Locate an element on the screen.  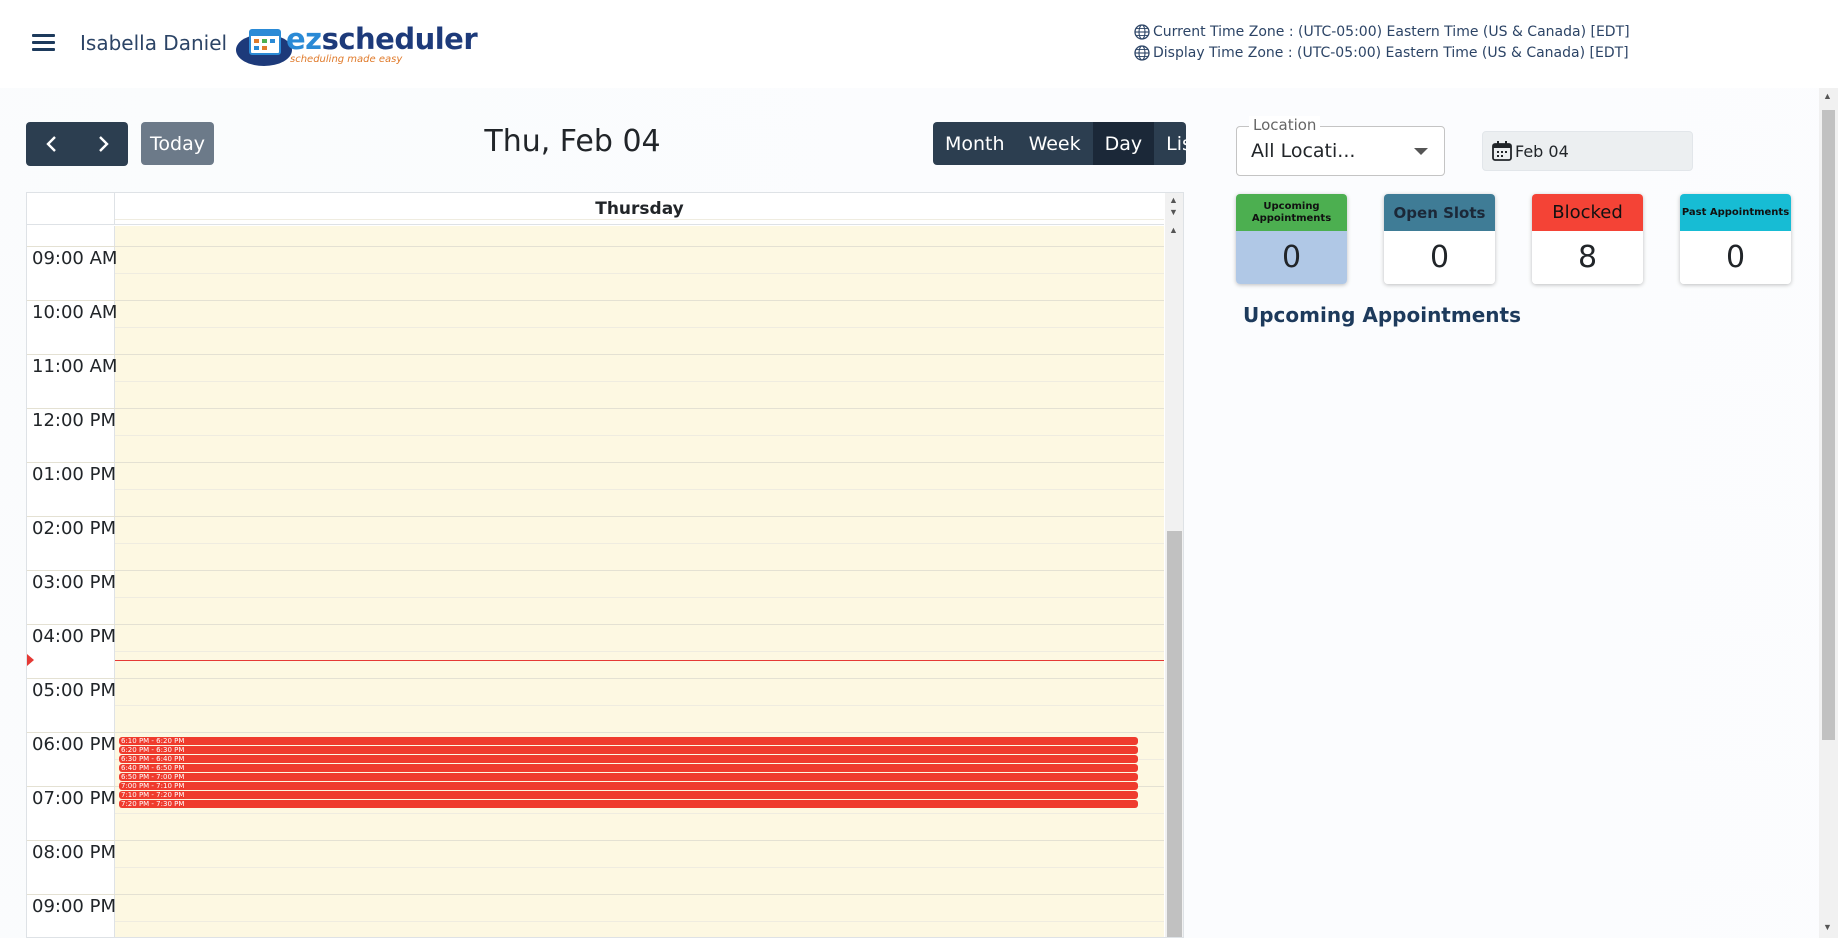
hour-label: 01:00 PM is located at coordinates (74, 474).